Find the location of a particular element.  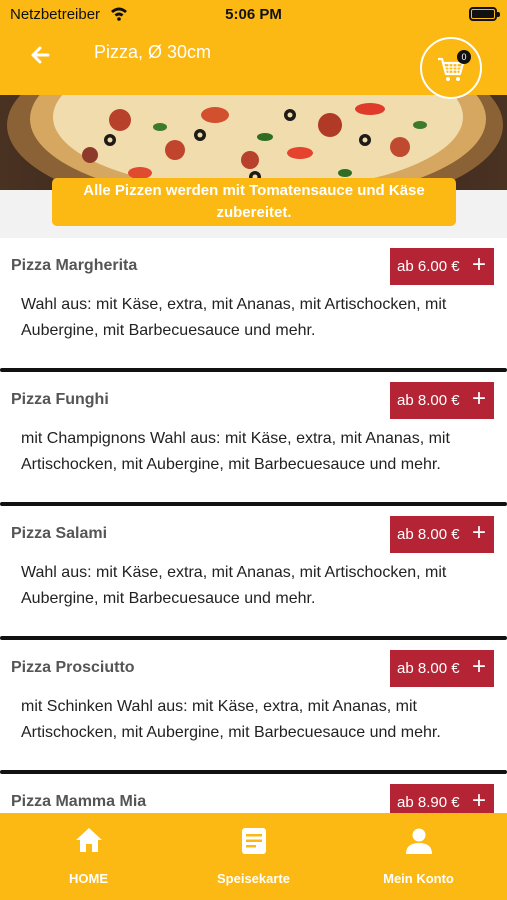

cart-count-badge: 0 is located at coordinates (464, 57).